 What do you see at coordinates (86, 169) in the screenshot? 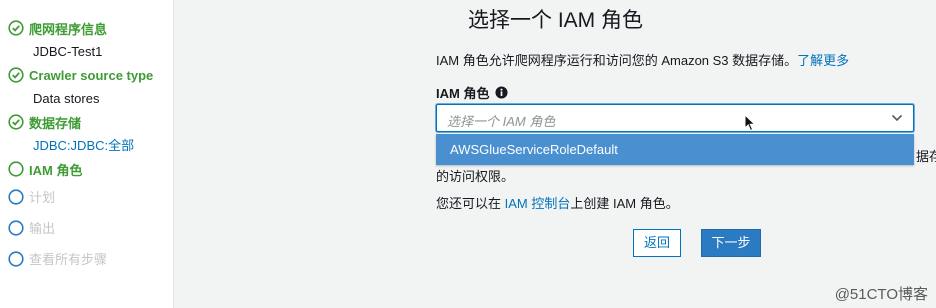
I see `step-iam-role: IAM 角色` at bounding box center [86, 169].